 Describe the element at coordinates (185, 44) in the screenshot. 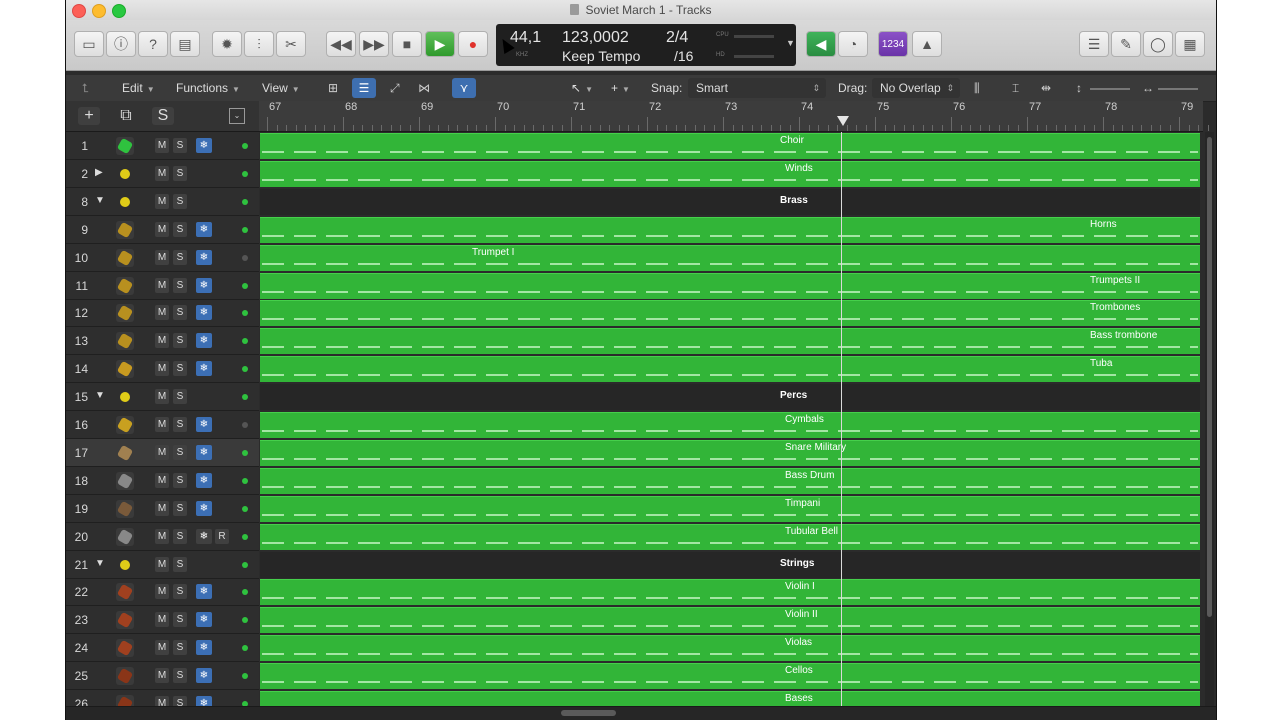

I see `toolbar-button: ▤` at that location.